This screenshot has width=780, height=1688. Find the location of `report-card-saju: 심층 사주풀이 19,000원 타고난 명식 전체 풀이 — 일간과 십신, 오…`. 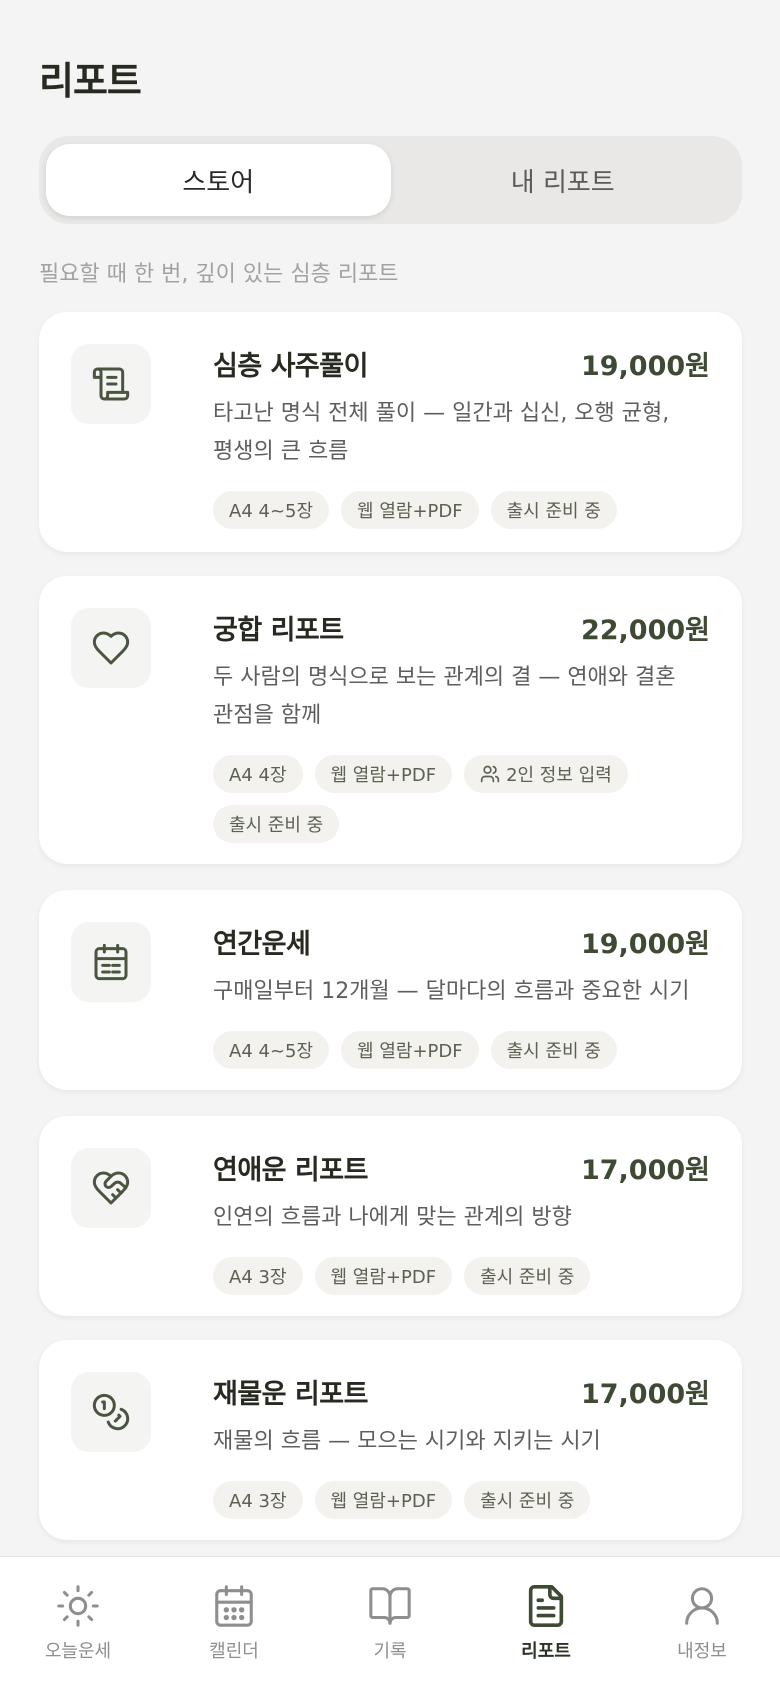

report-card-saju: 심층 사주풀이 19,000원 타고난 명식 전체 풀이 — 일간과 십신, 오… is located at coordinates (390, 432).